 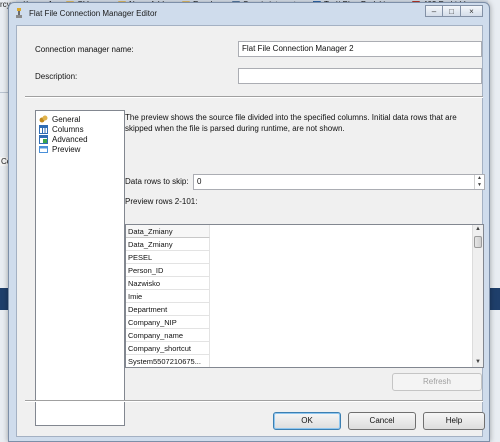 What do you see at coordinates (479, 185) in the screenshot?
I see `spin-down-icon: ▼` at bounding box center [479, 185].